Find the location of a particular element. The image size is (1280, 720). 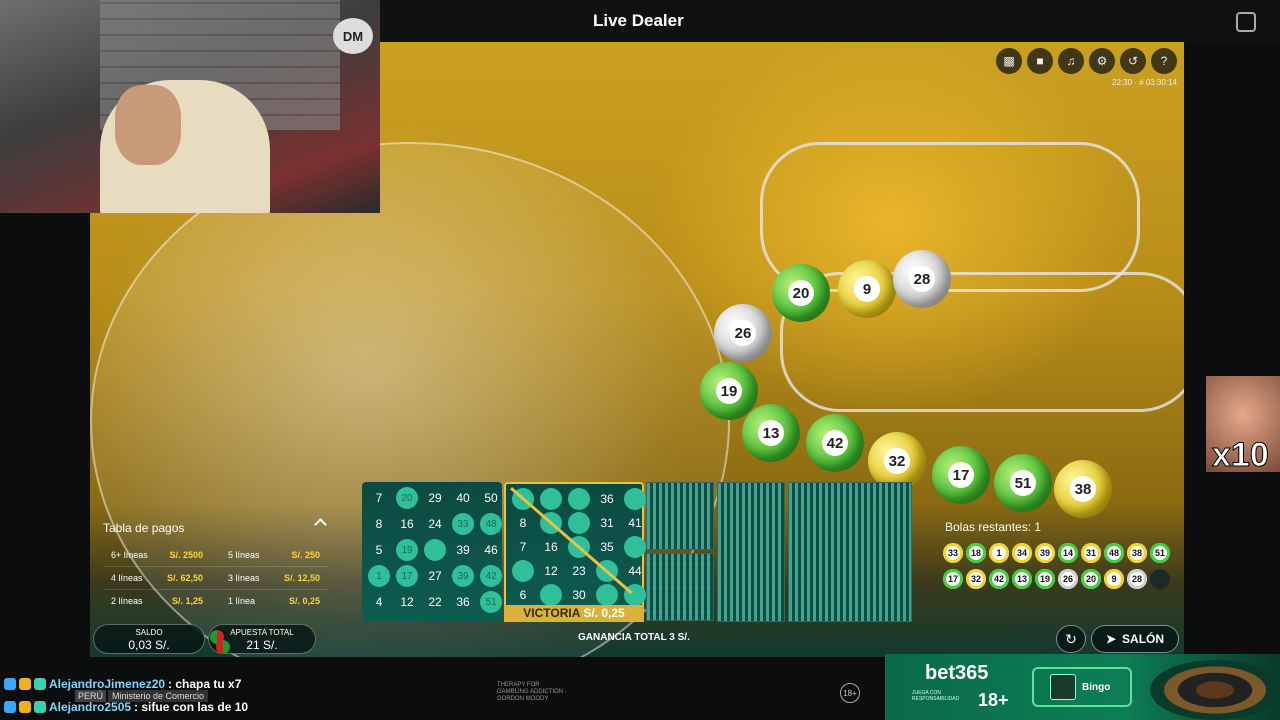

lottery-ball: 42 is located at coordinates (835, 443).